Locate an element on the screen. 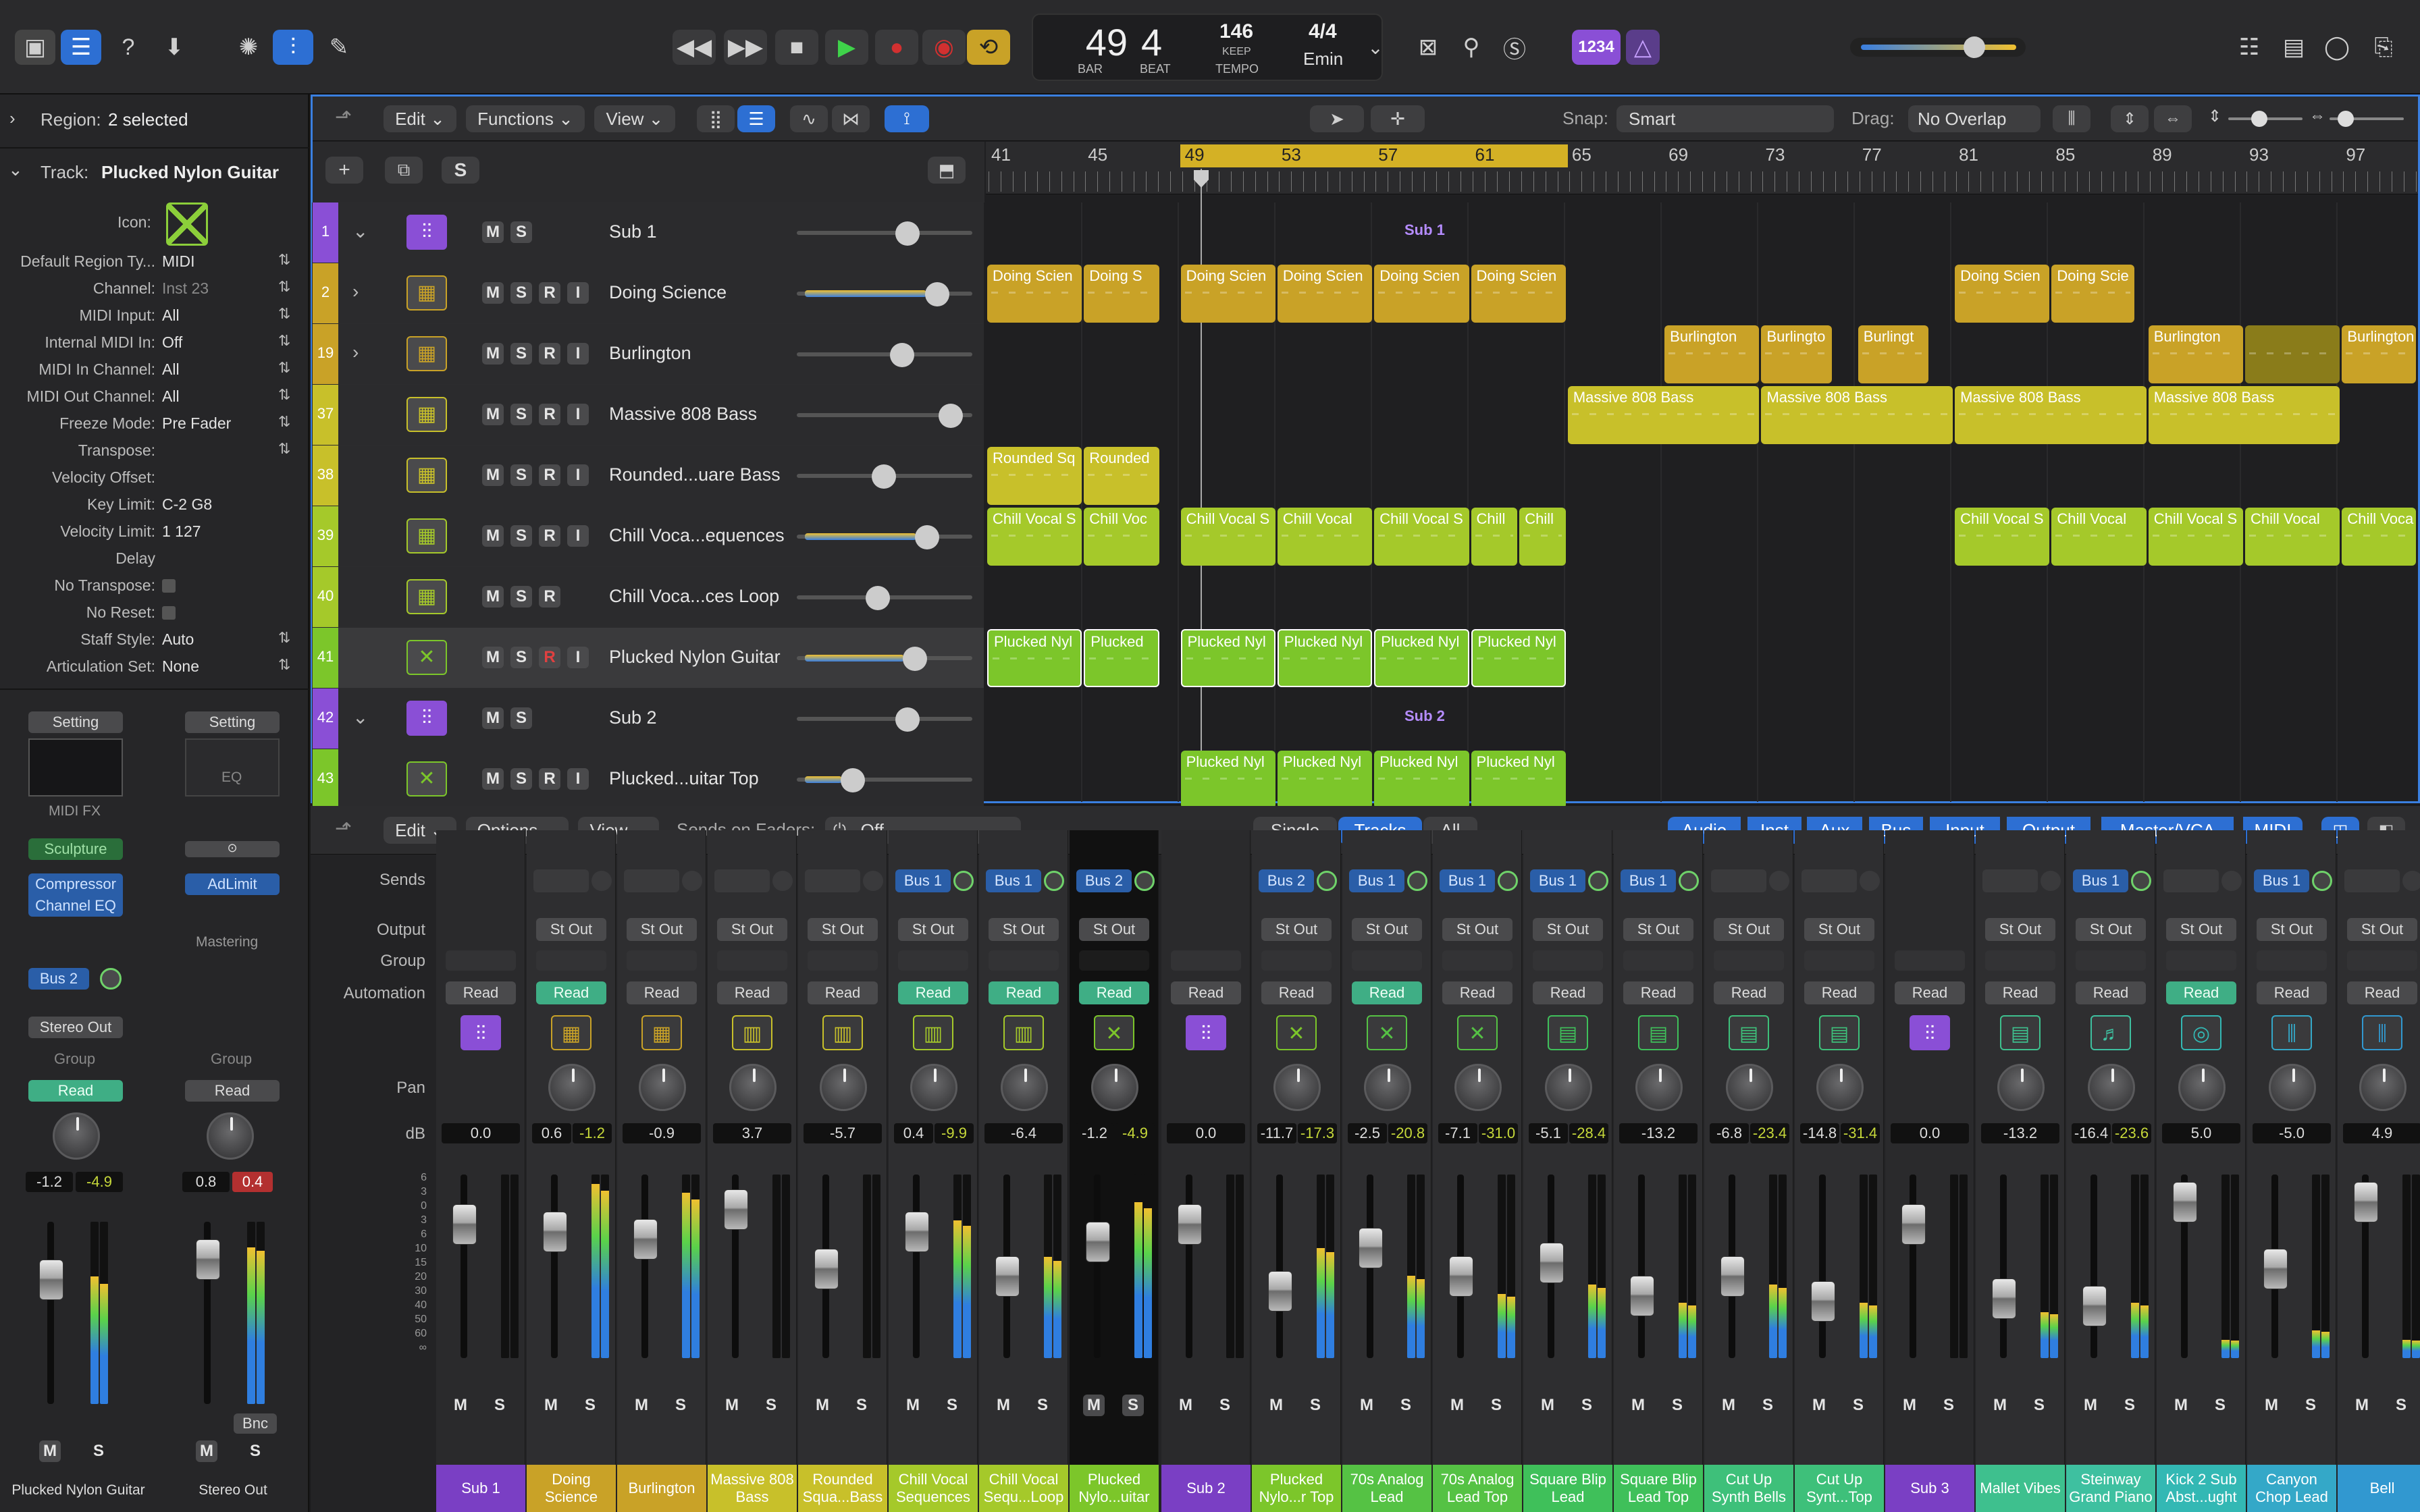  track-name: Sub 1 is located at coordinates (633, 231).